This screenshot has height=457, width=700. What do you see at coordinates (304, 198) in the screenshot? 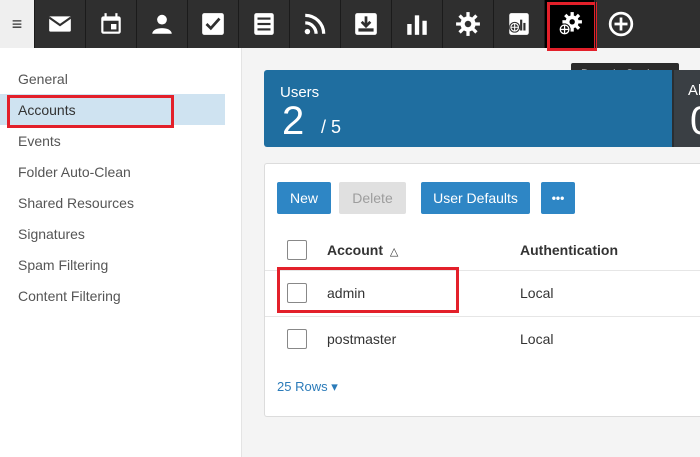
I see `new-button: New` at bounding box center [304, 198].